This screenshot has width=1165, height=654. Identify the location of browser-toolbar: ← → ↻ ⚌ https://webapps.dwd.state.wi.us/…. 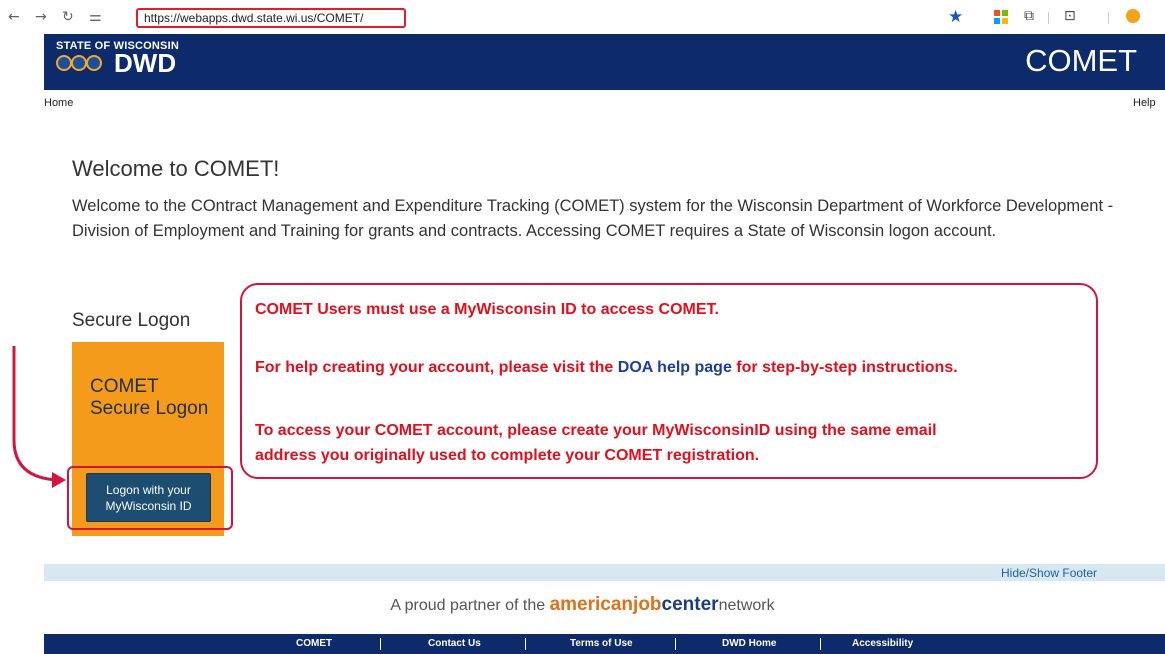
(582, 17).